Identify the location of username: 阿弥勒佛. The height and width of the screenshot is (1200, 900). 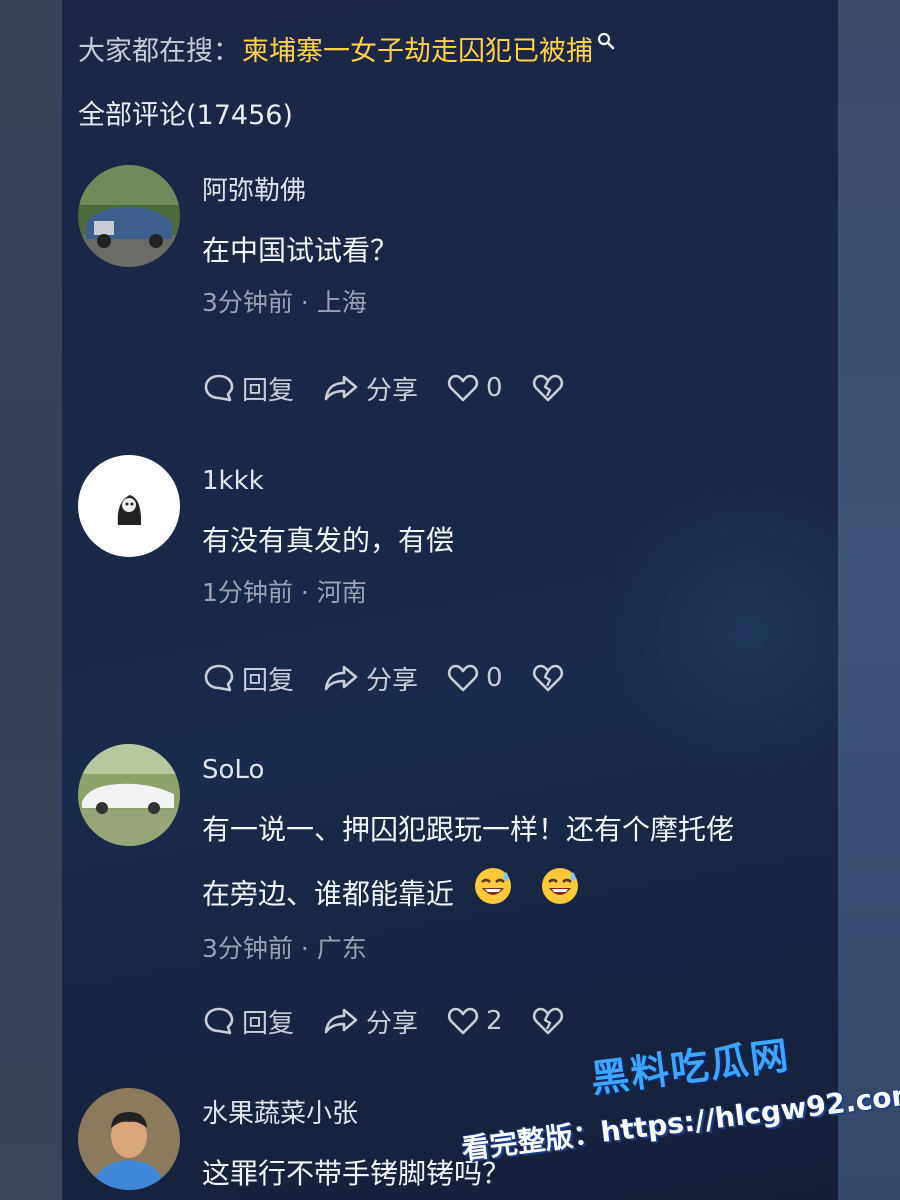
(512, 191).